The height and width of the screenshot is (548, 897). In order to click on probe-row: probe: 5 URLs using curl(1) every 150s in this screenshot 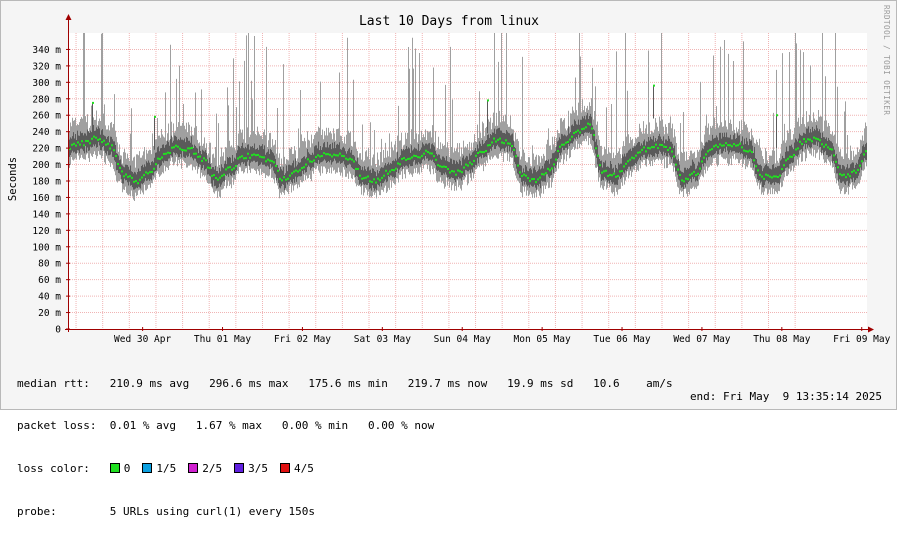, I will do `click(345, 512)`.